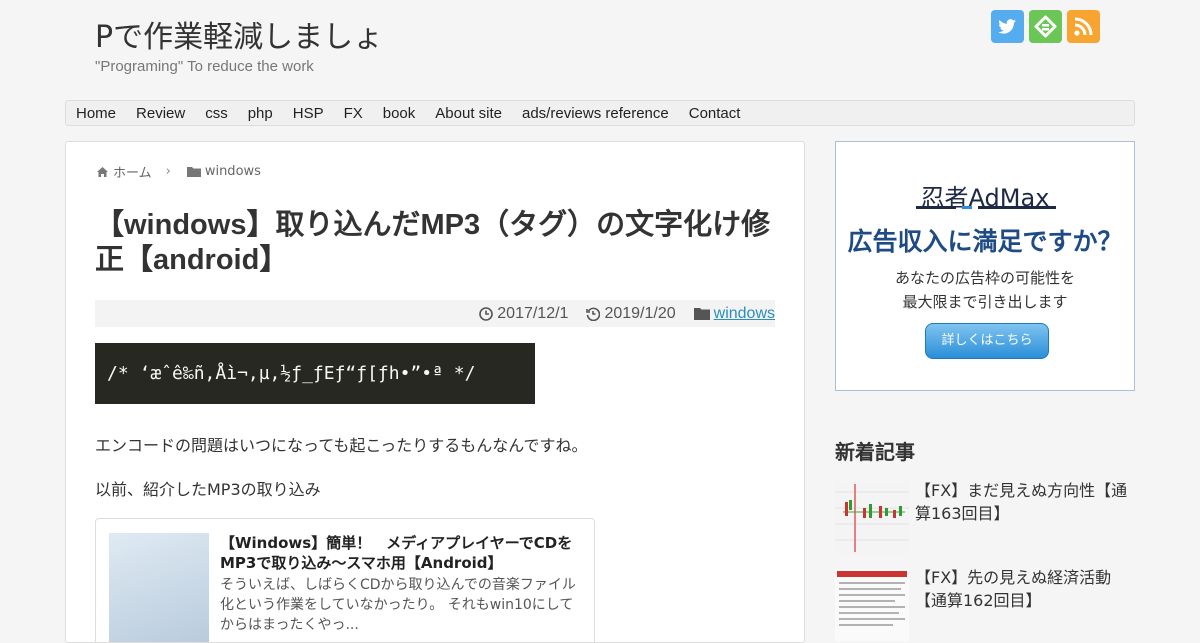  I want to click on ad-details-button: 詳しくはこちら, so click(987, 341).